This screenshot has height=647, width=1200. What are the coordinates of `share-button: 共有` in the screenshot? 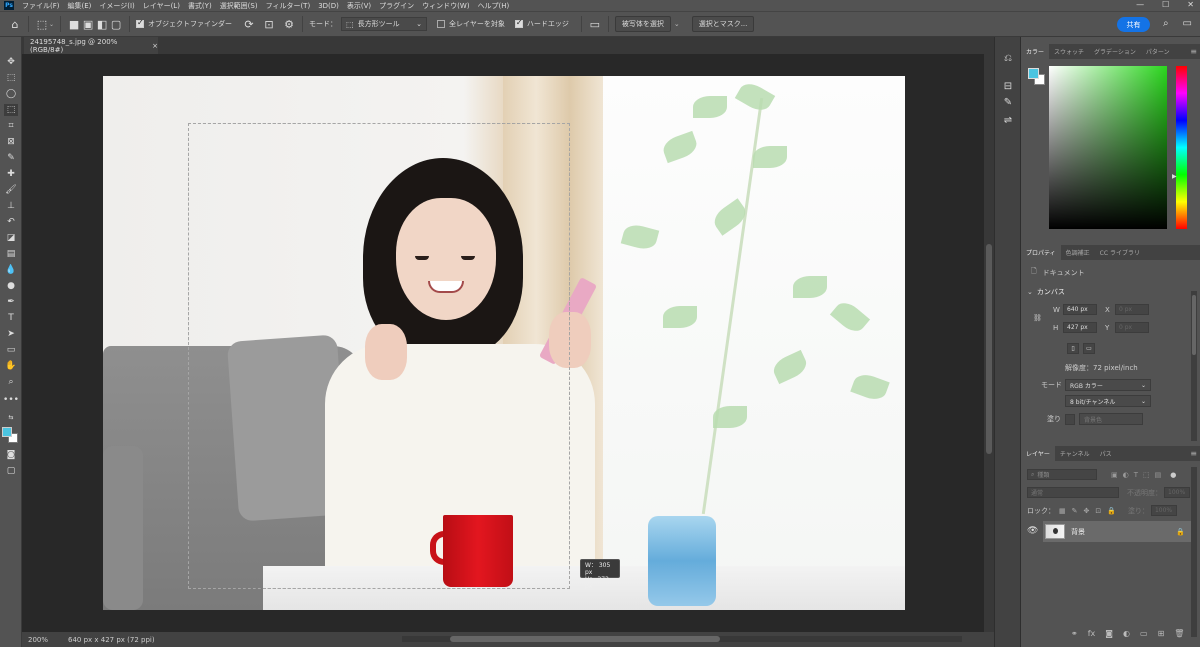 It's located at (1133, 24).